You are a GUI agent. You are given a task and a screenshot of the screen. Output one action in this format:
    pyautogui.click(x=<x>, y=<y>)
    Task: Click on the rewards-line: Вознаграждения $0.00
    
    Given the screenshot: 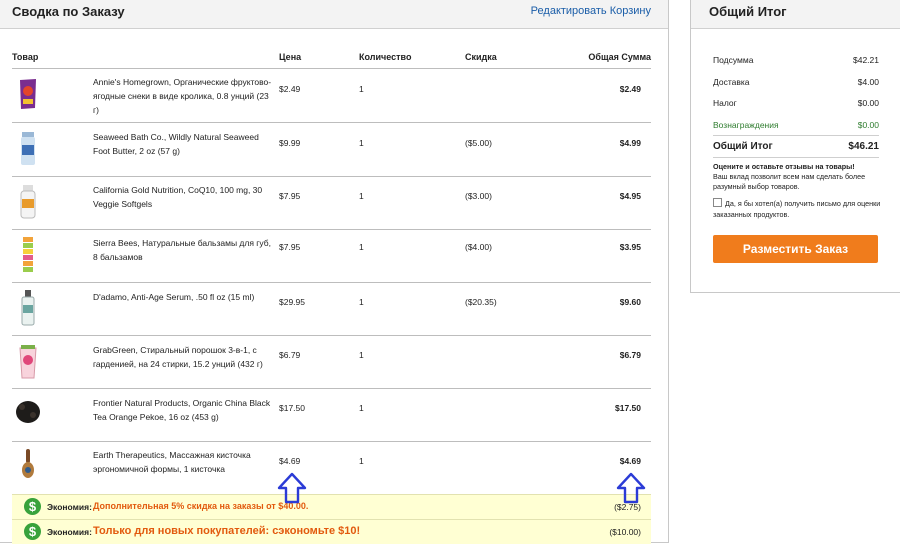 What is the action you would take?
    pyautogui.click(x=796, y=125)
    